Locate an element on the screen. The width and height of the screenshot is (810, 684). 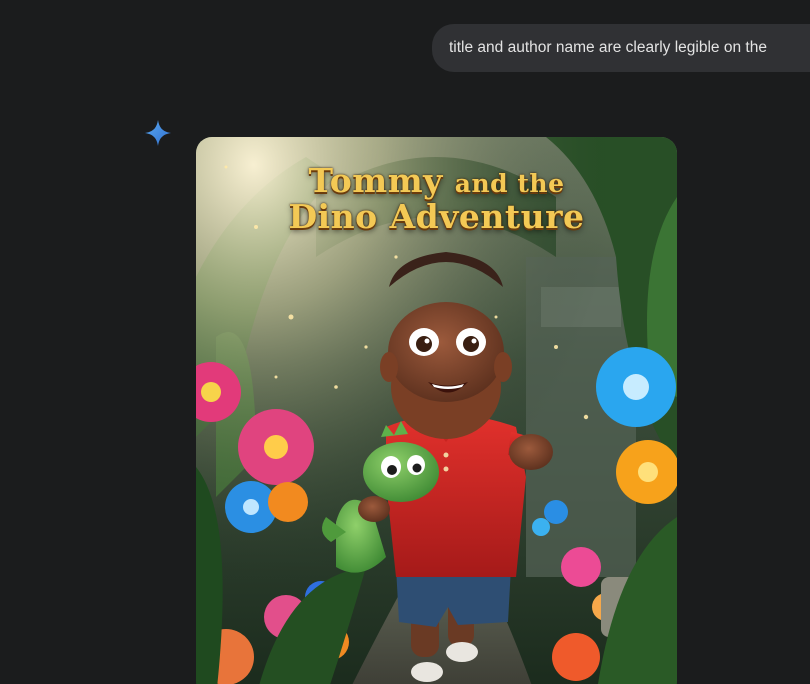
title-word-tommy: Tommy is located at coordinates (375, 180).